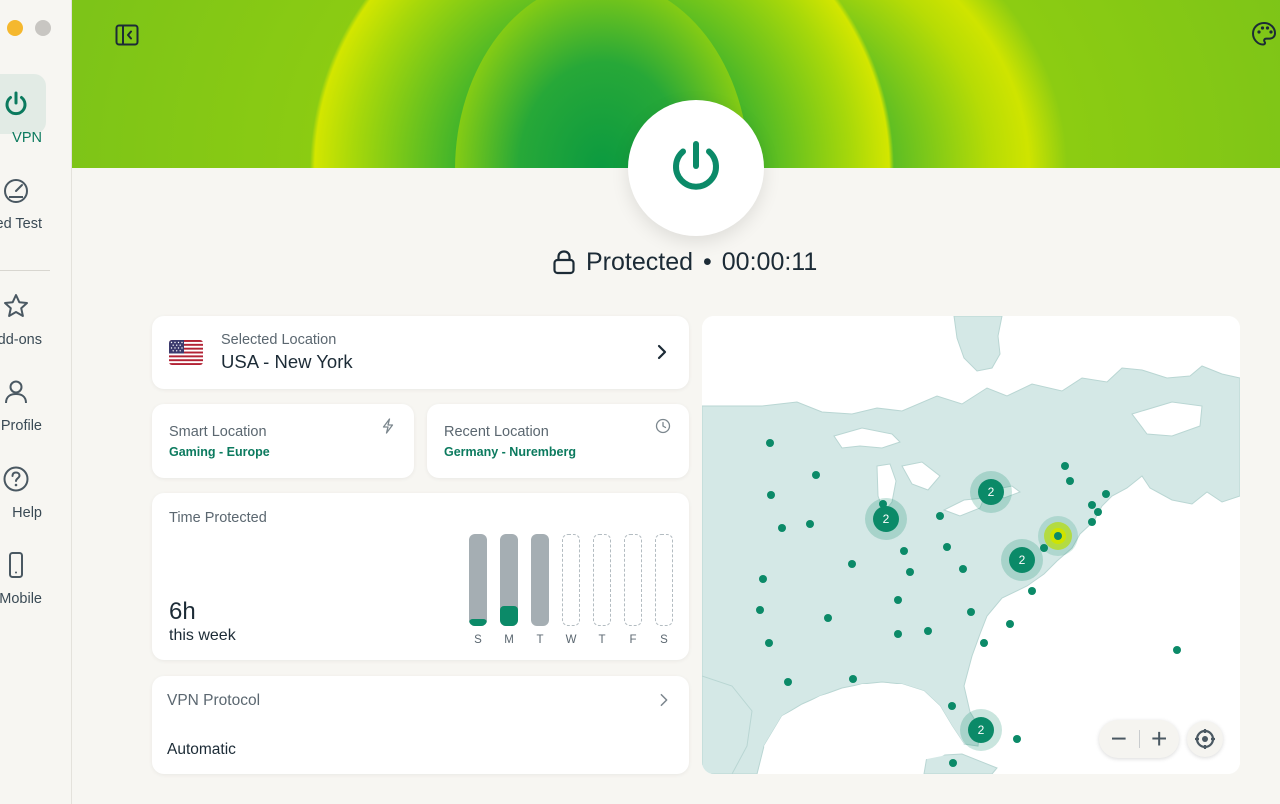 The width and height of the screenshot is (1280, 804). What do you see at coordinates (558, 441) in the screenshot?
I see `recent-location-card: Recent Location Germany - Nuremberg` at bounding box center [558, 441].